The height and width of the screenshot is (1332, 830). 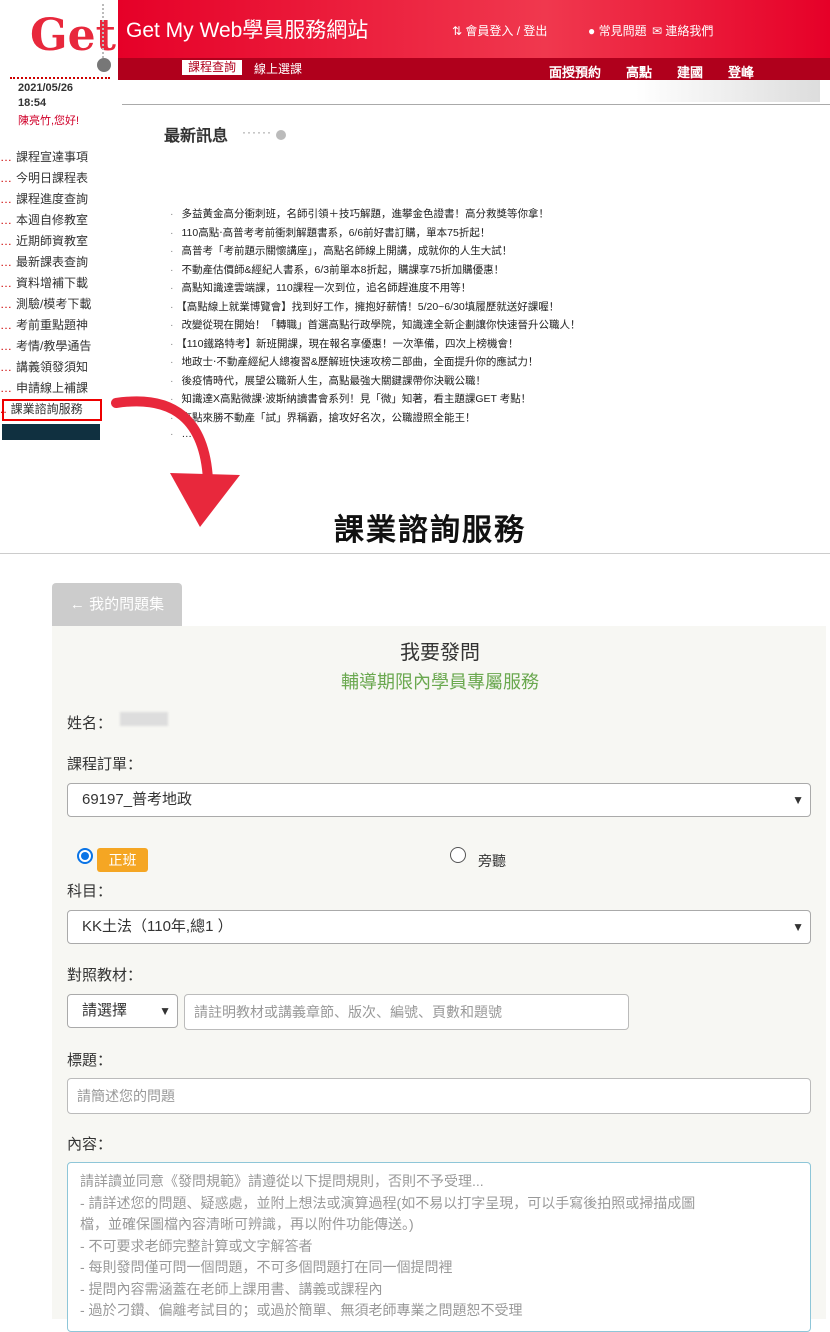 What do you see at coordinates (490, 345) in the screenshot?
I see `news-item: 【110鐵路特考】新班開課，現在報名享優惠！一次準備，四次上榜機會！` at bounding box center [490, 345].